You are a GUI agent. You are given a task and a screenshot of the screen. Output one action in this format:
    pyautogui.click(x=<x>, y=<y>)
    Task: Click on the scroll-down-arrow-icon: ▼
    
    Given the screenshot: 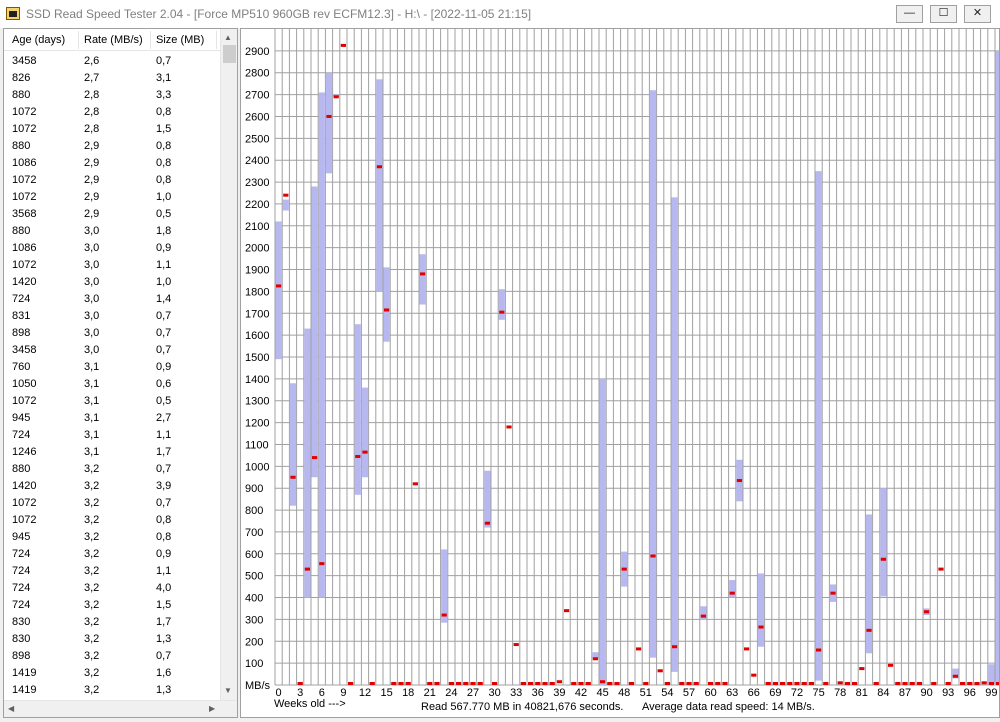 What is the action you would take?
    pyautogui.click(x=228, y=690)
    